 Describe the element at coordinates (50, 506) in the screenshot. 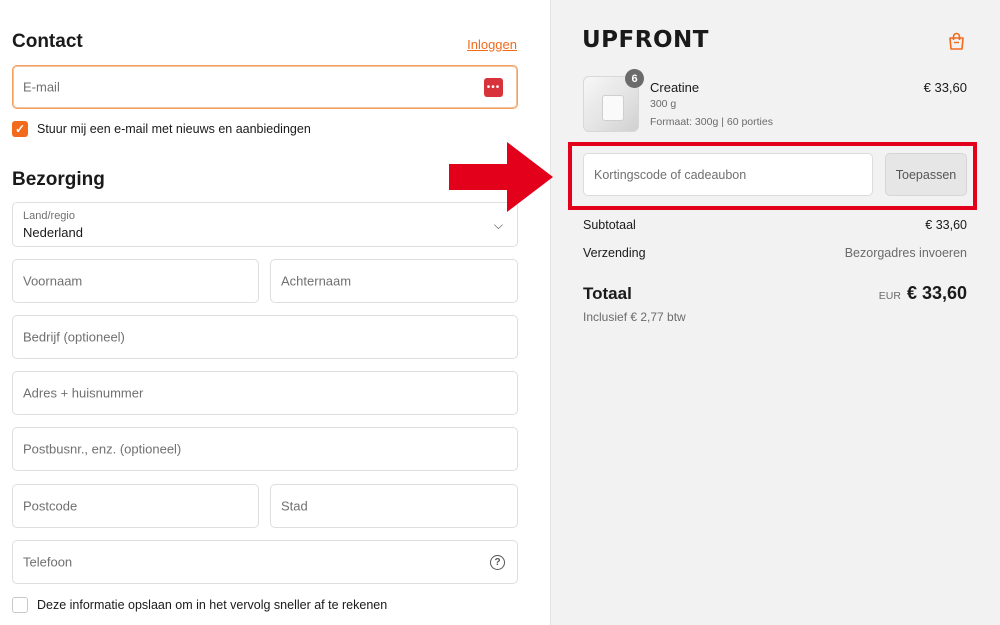

I see `postcode-placeholder: Postcode` at that location.